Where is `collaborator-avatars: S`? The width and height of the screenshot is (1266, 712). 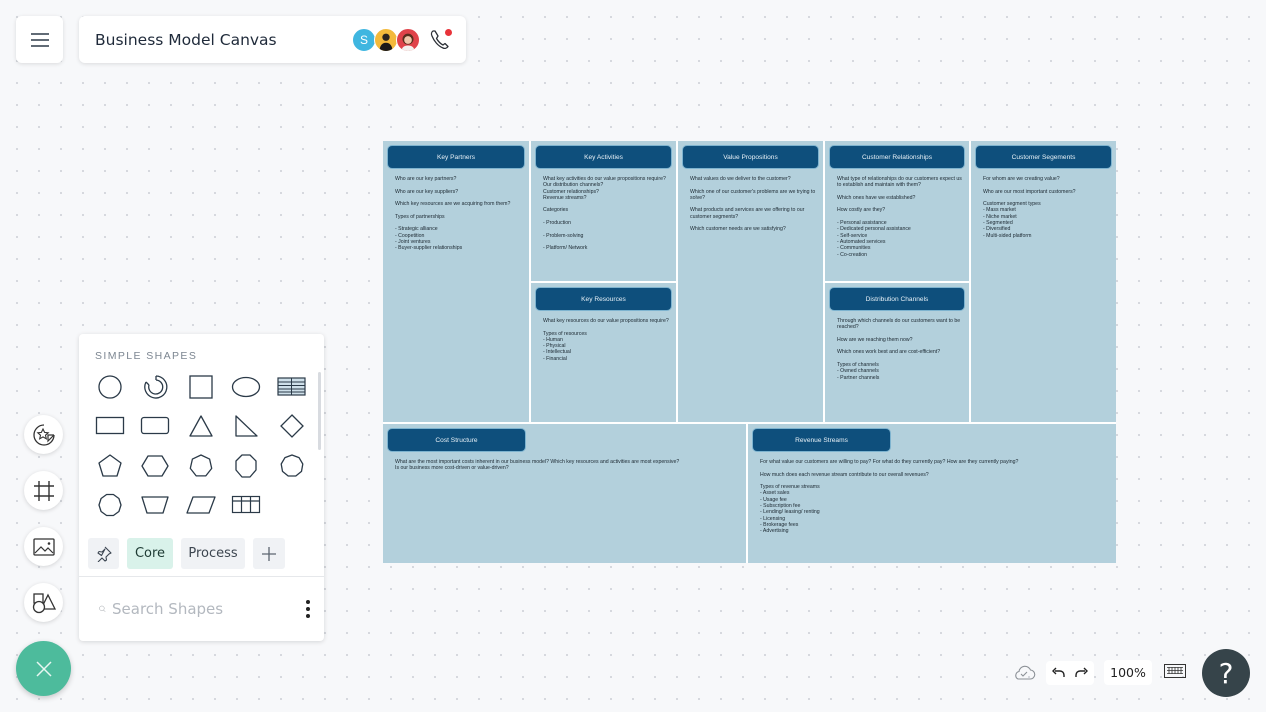 collaborator-avatars: S is located at coordinates (386, 39).